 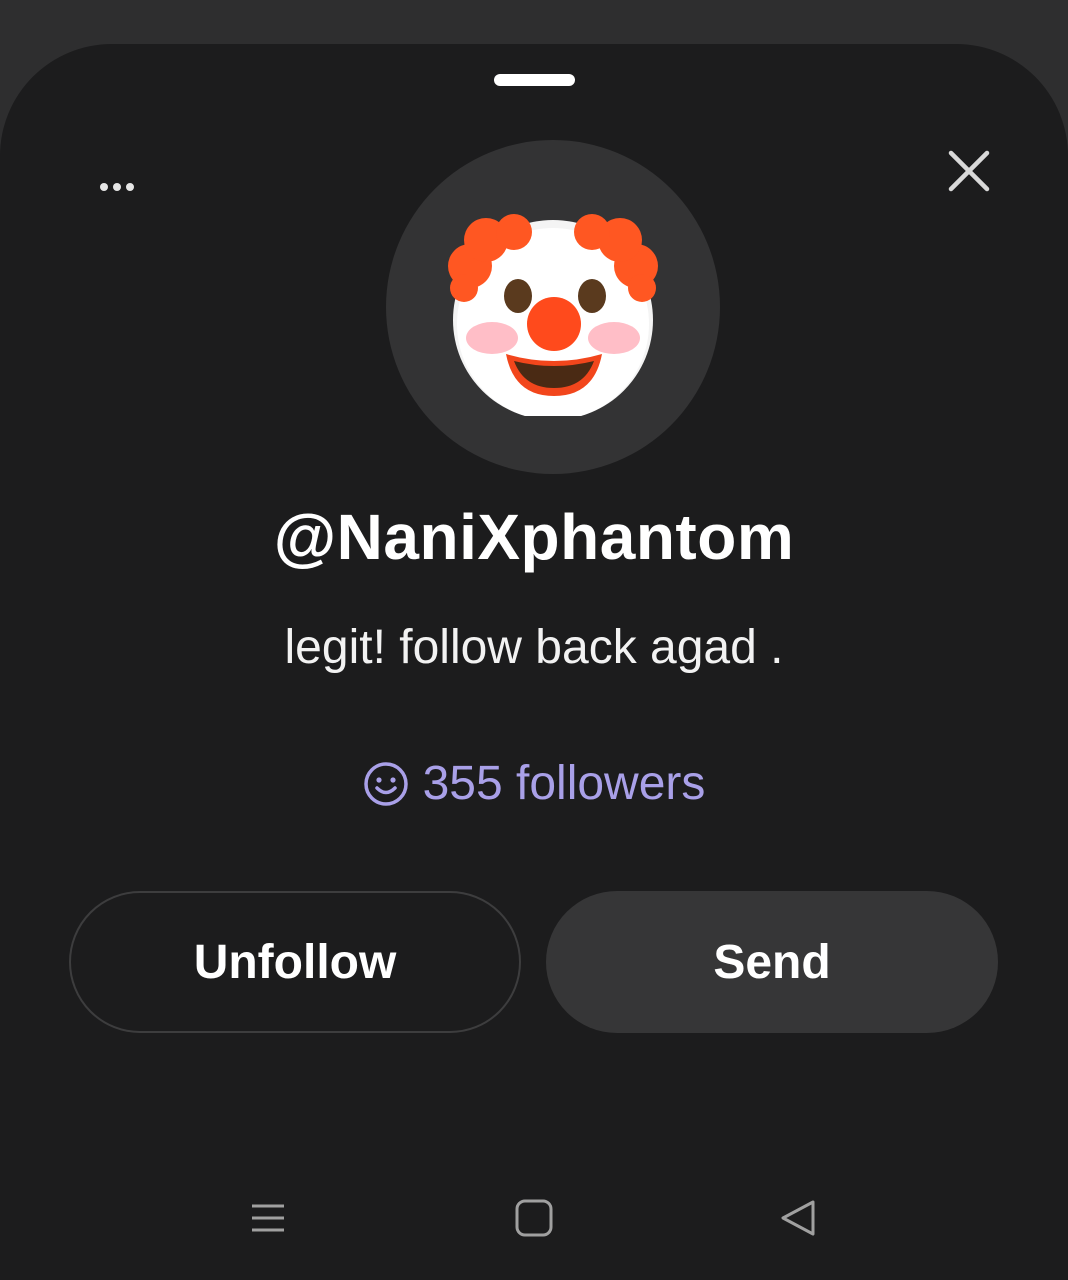 I want to click on clown-face-icon, so click(x=553, y=315).